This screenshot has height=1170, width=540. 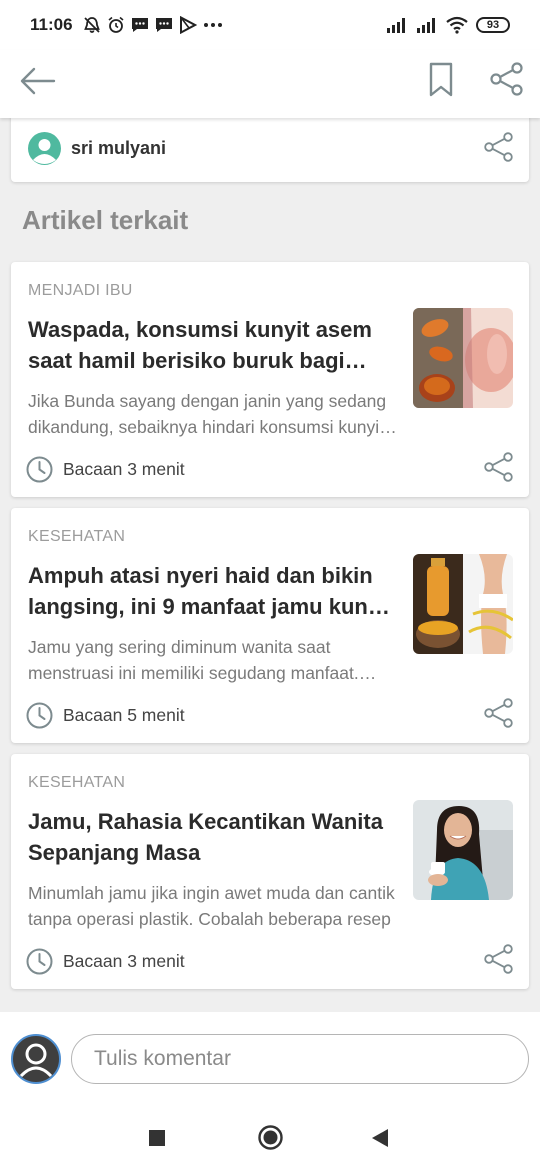 What do you see at coordinates (36, 1059) in the screenshot?
I see `user-avatar-icon` at bounding box center [36, 1059].